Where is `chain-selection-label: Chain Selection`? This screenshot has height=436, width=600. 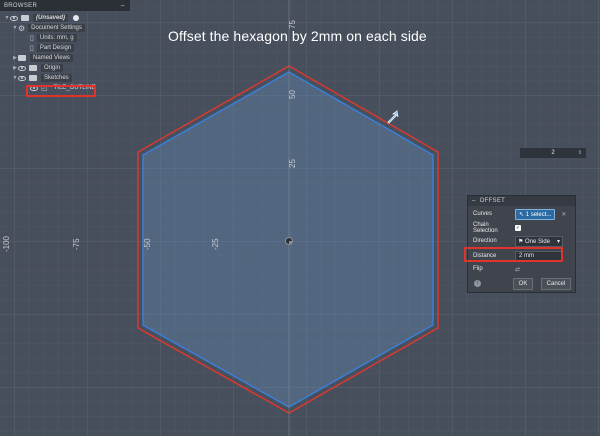
chain-selection-label: Chain Selection is located at coordinates (485, 228).